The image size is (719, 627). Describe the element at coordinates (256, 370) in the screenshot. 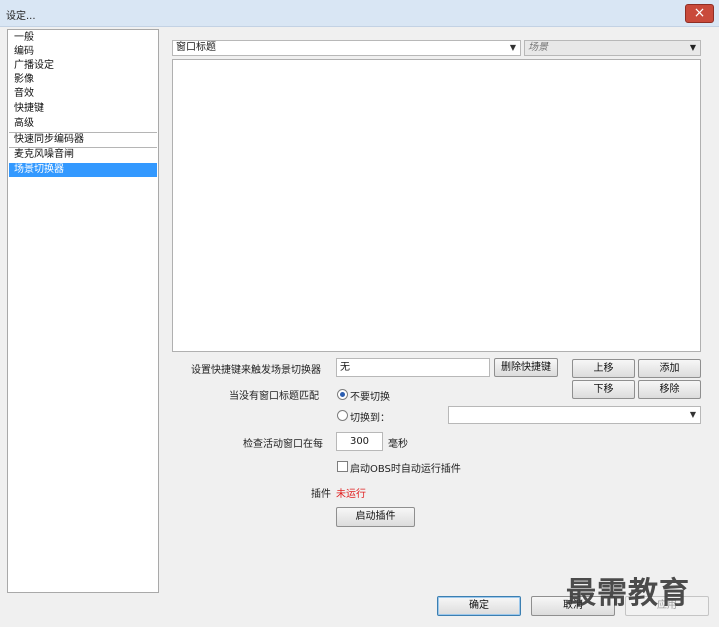

I see `hotkey-label: 设置快捷键来触发场景切换器` at that location.